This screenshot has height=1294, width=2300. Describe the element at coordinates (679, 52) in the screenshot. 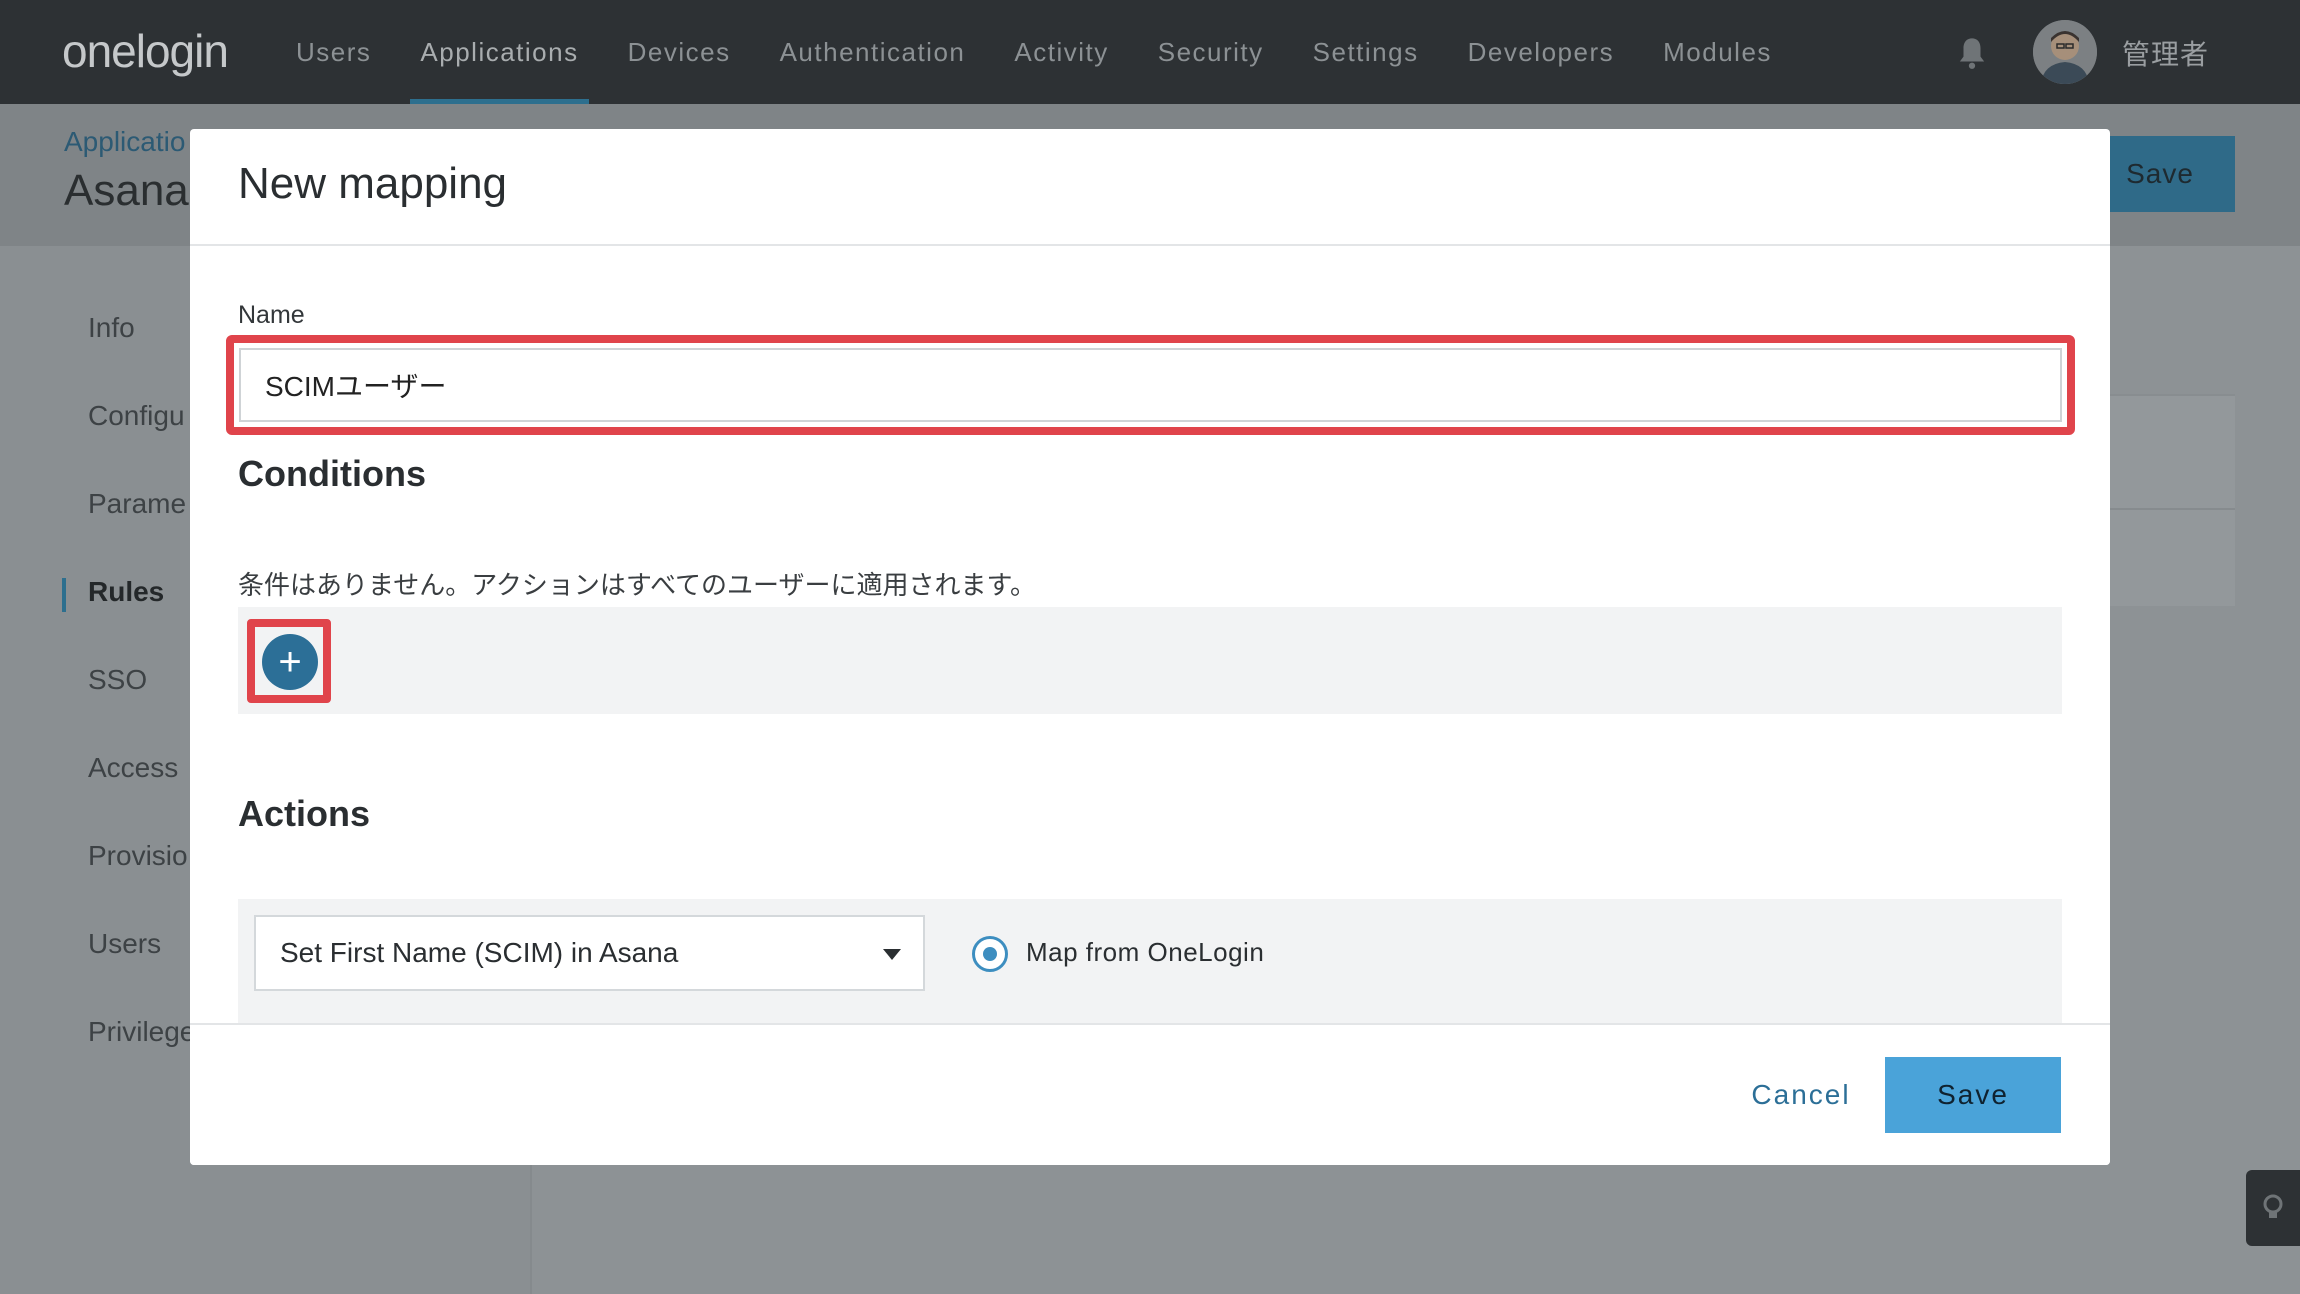

I see `nav-item-devices: Devices` at that location.